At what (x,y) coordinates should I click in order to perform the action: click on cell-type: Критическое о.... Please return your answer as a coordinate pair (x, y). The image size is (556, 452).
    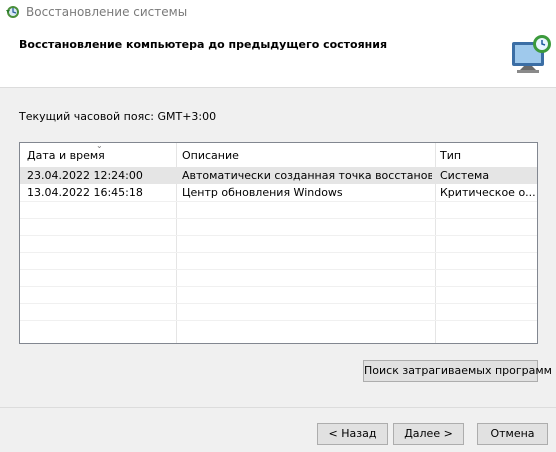
    Looking at the image, I should click on (487, 192).